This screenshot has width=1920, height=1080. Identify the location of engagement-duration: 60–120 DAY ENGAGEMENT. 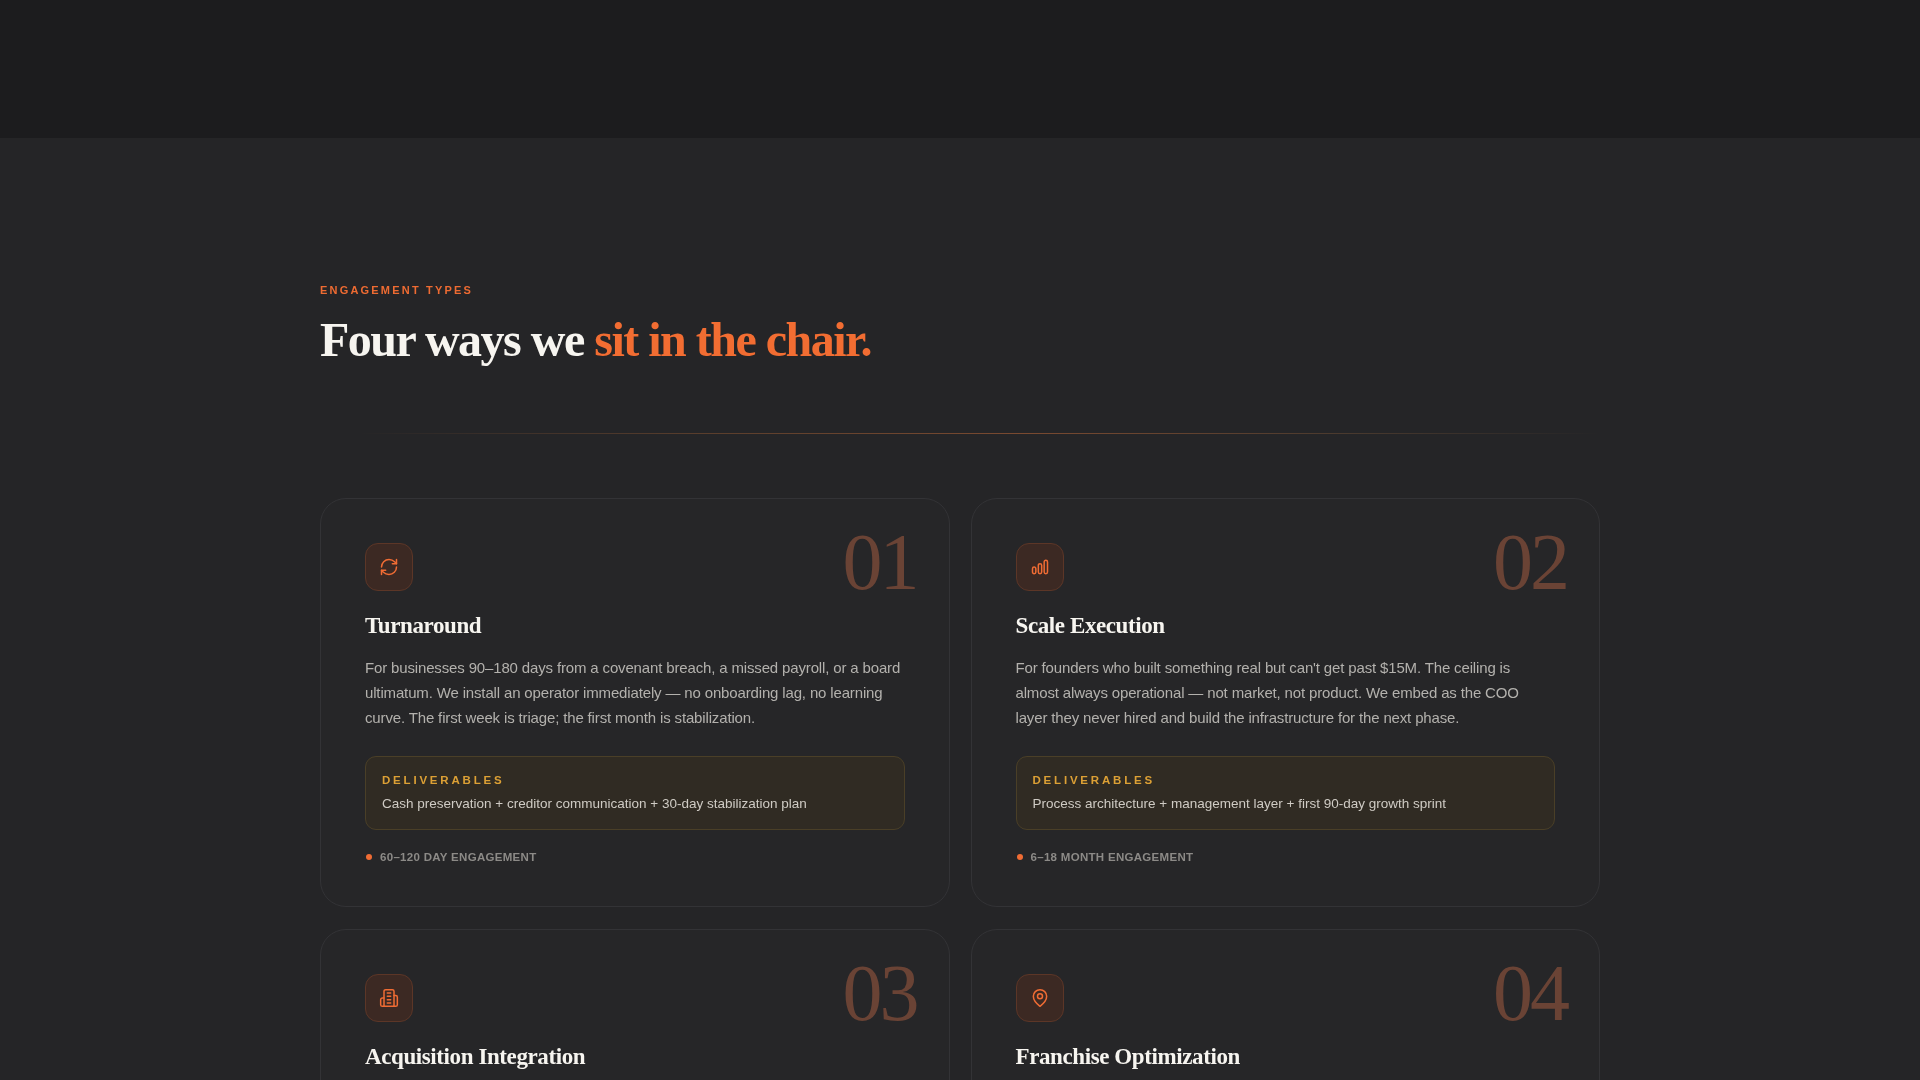
(458, 857).